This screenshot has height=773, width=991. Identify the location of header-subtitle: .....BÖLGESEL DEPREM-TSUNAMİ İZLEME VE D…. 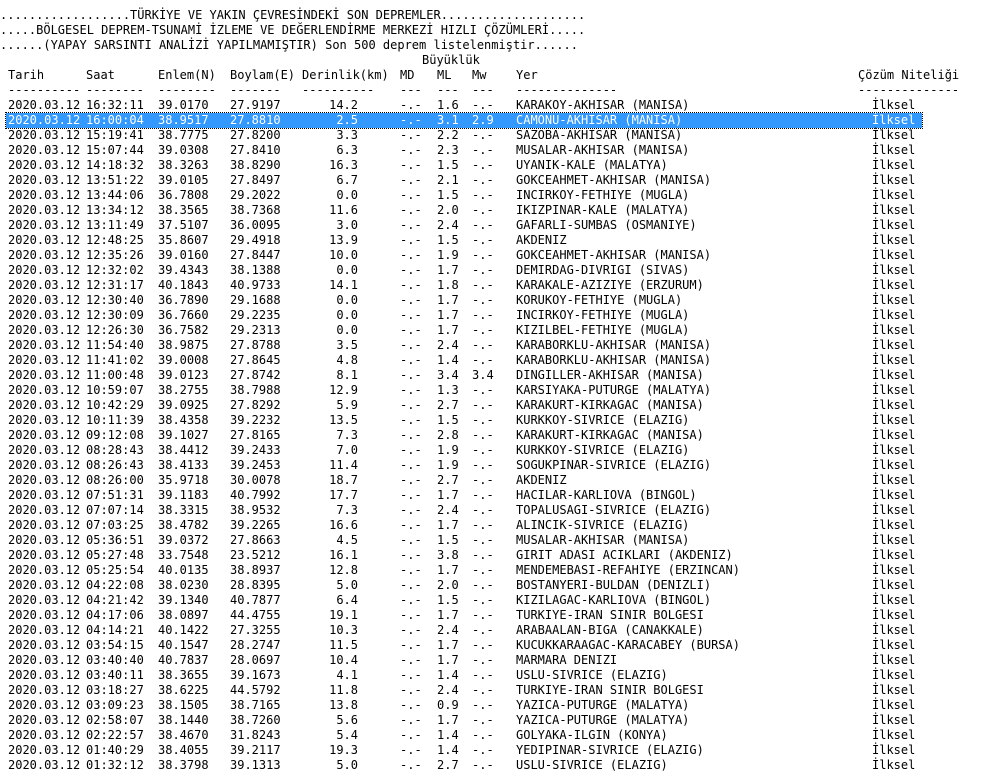
(293, 30).